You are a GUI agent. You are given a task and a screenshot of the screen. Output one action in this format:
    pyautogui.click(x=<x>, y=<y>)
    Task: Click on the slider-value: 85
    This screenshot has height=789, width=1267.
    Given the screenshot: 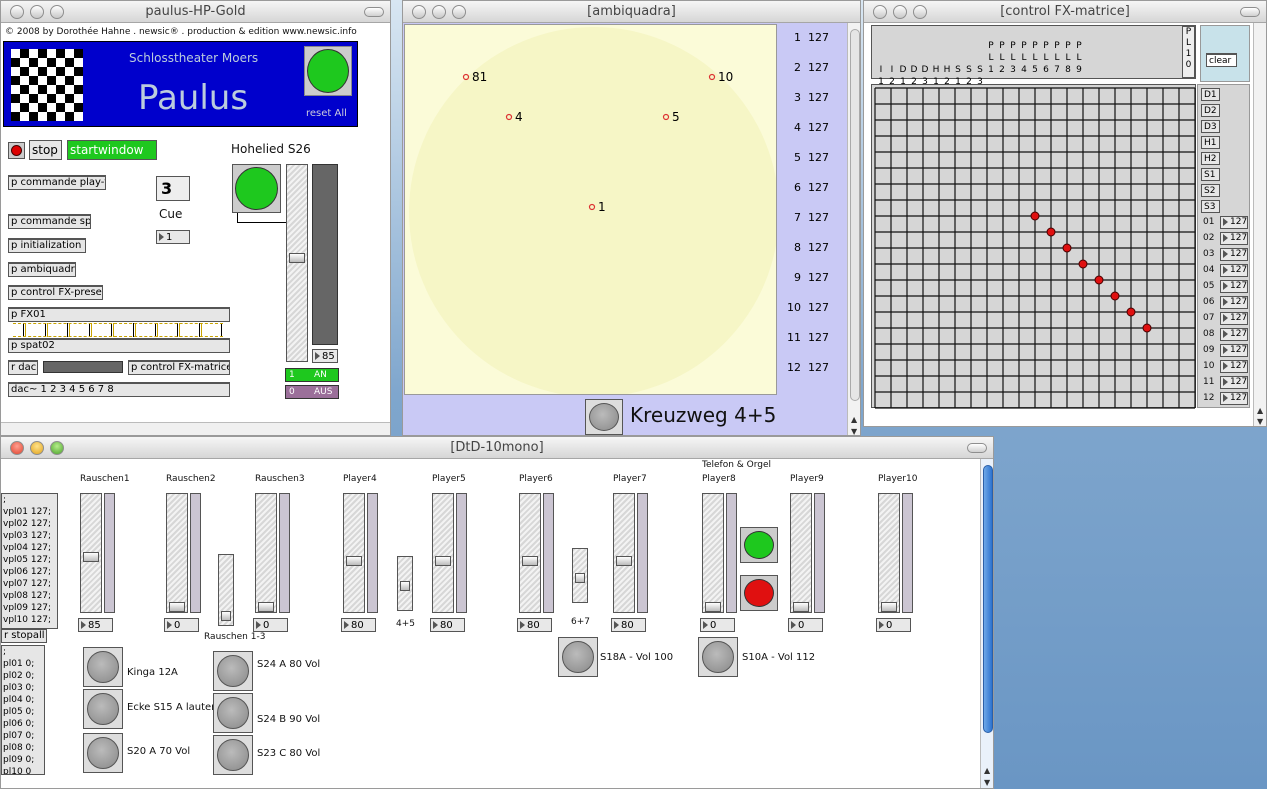 What is the action you would take?
    pyautogui.click(x=325, y=356)
    